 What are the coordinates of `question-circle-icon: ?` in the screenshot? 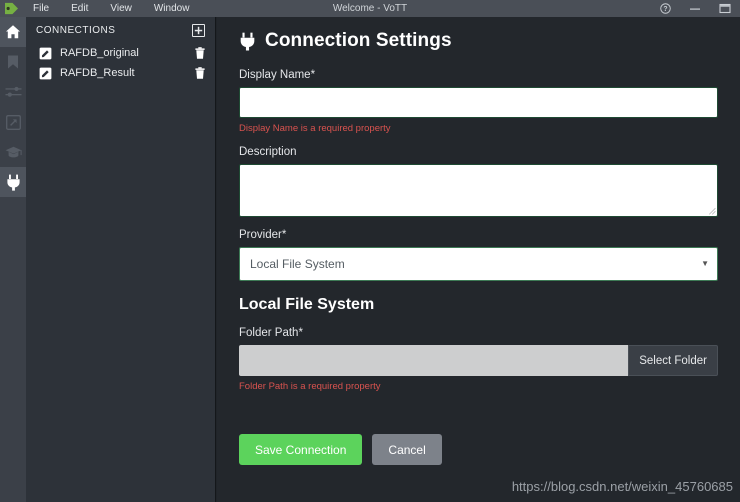 It's located at (665, 8).